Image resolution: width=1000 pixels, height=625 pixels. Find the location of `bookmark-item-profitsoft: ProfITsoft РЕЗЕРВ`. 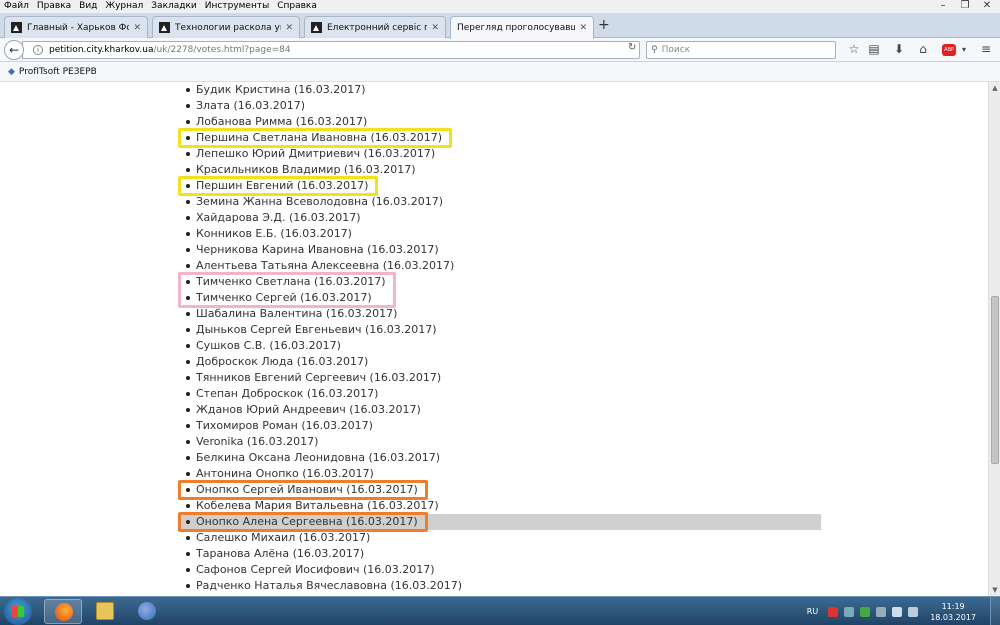

bookmark-item-profitsoft: ProfITsoft РЕЗЕРВ is located at coordinates (58, 72).